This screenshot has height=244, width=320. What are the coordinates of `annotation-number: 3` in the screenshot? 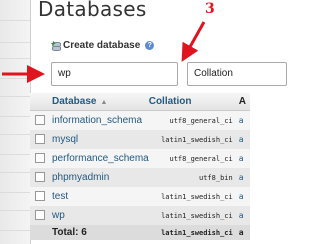 It's located at (210, 9).